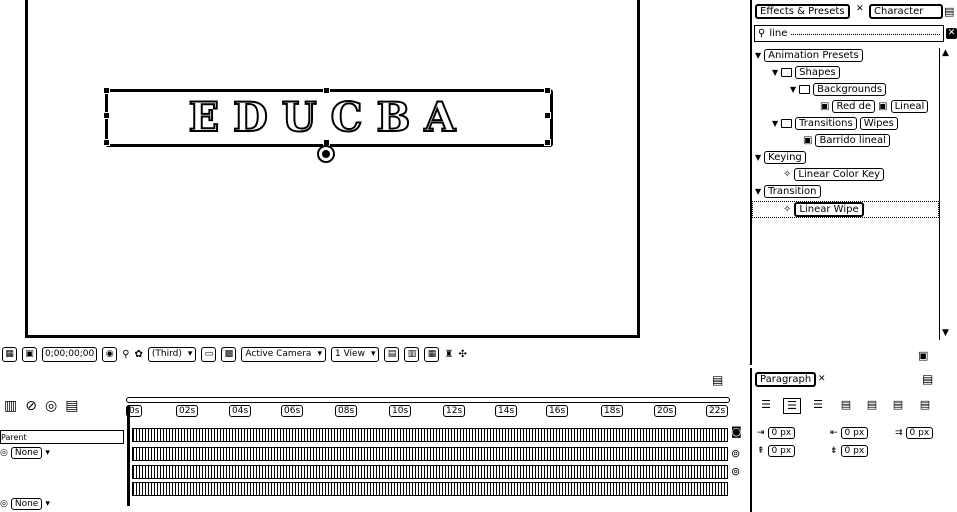 This screenshot has width=957, height=512. What do you see at coordinates (923, 355) in the screenshot?
I see `new-folder-icon: ▣` at bounding box center [923, 355].